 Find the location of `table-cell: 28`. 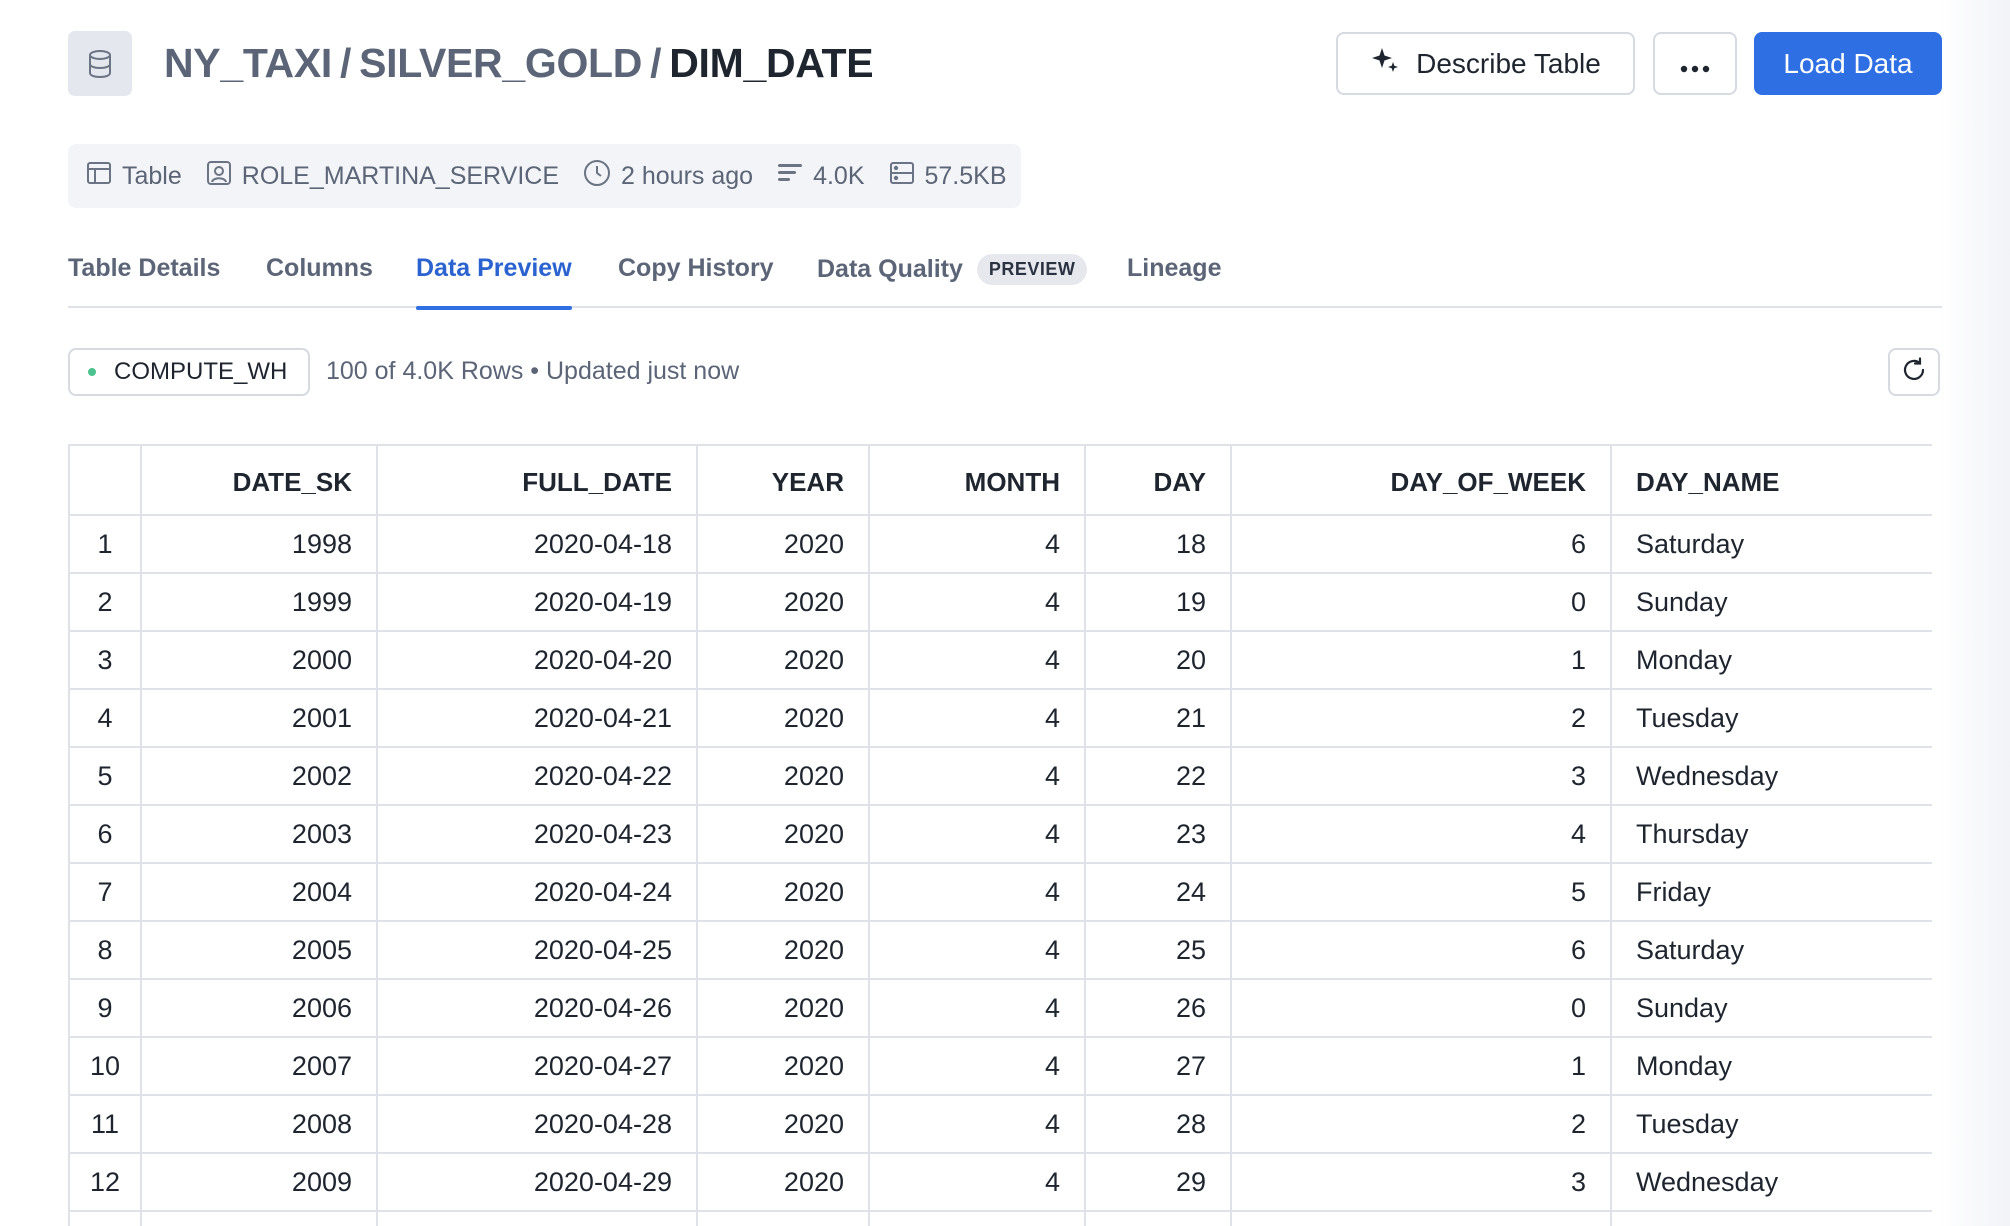

table-cell: 28 is located at coordinates (1158, 1124).